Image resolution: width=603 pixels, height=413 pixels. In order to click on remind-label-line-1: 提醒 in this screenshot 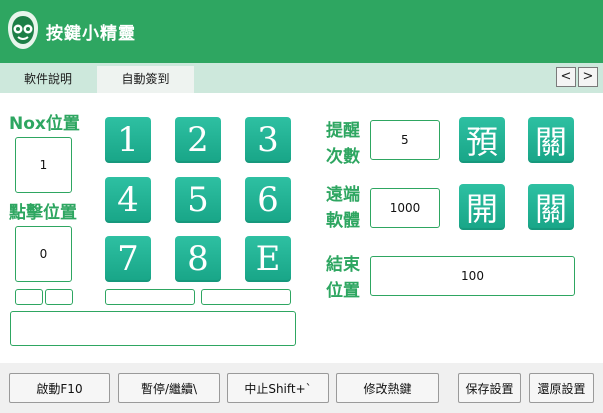, I will do `click(343, 131)`.